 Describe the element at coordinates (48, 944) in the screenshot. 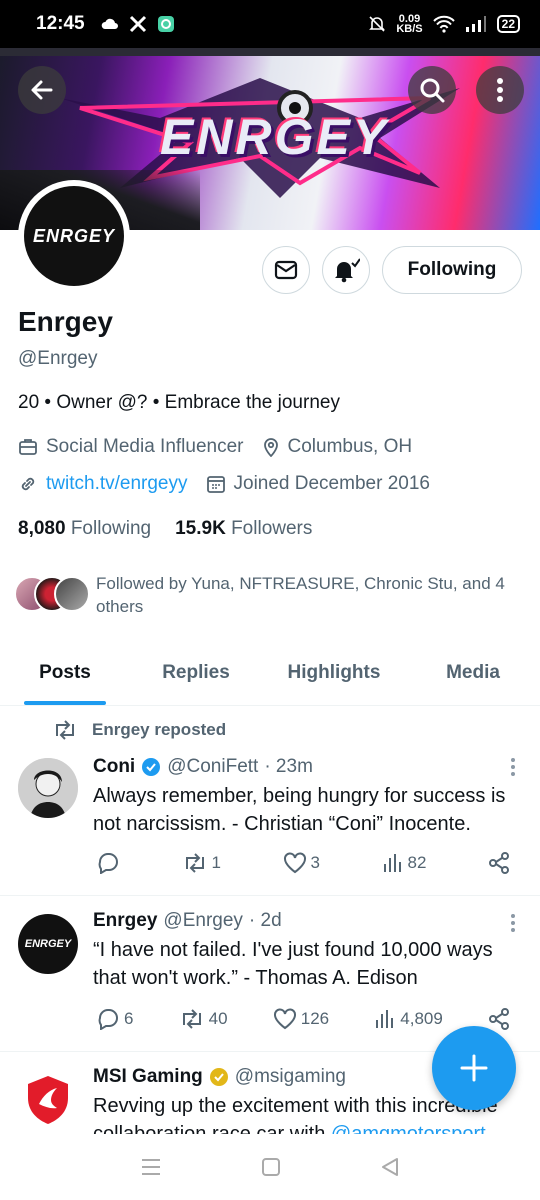

I see `post-author-avatar: ENRGEY` at that location.